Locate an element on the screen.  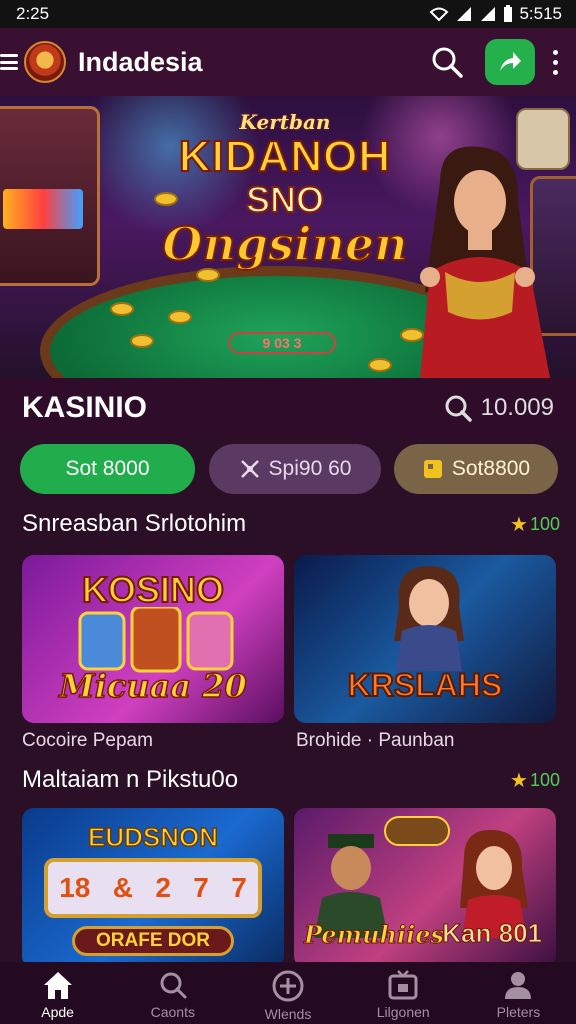
hero-line-4: Ongsinen is located at coordinates (284, 244).